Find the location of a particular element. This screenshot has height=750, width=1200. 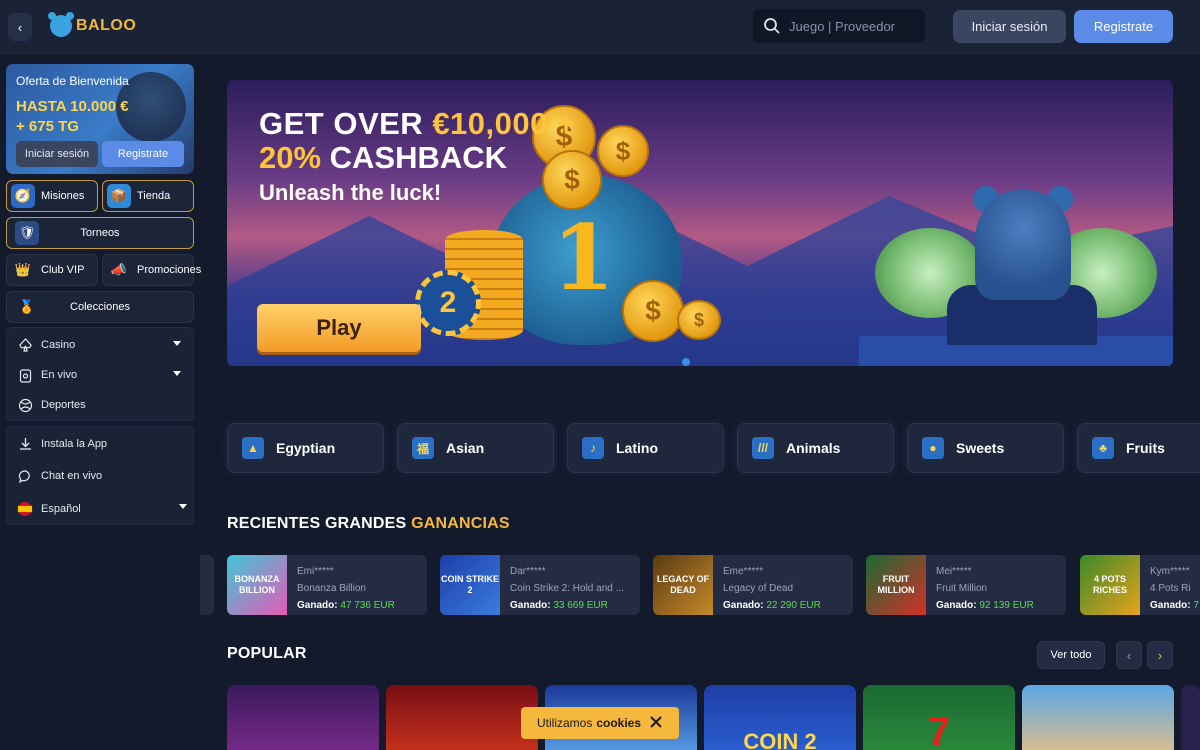

tile-label: Promociones is located at coordinates (169, 270).